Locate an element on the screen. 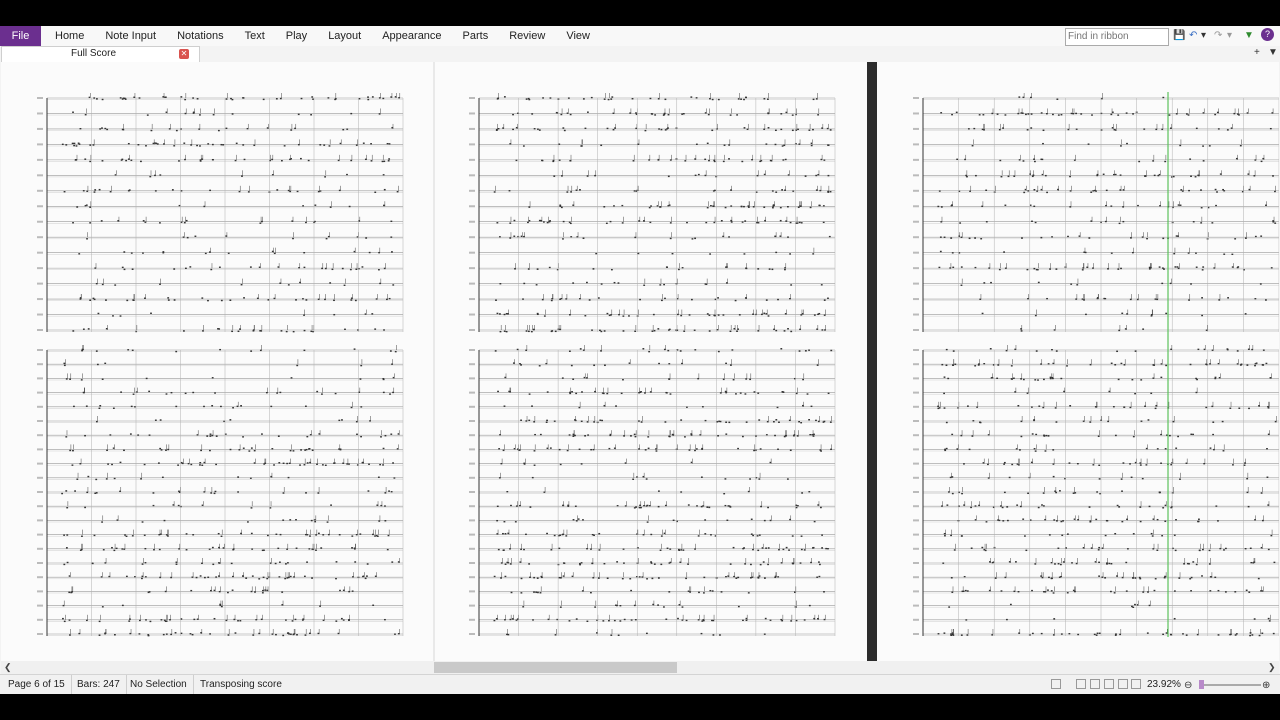  selection-status: No Selection is located at coordinates (159, 684).